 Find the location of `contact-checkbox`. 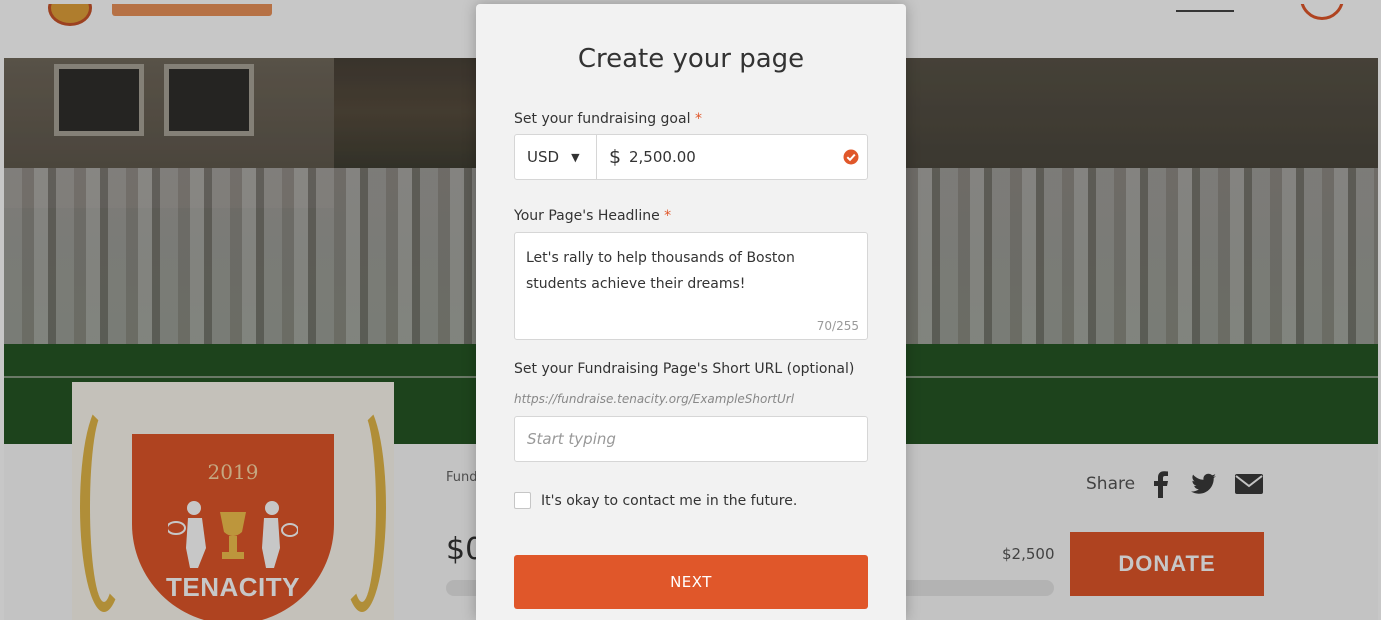

contact-checkbox is located at coordinates (522, 500).